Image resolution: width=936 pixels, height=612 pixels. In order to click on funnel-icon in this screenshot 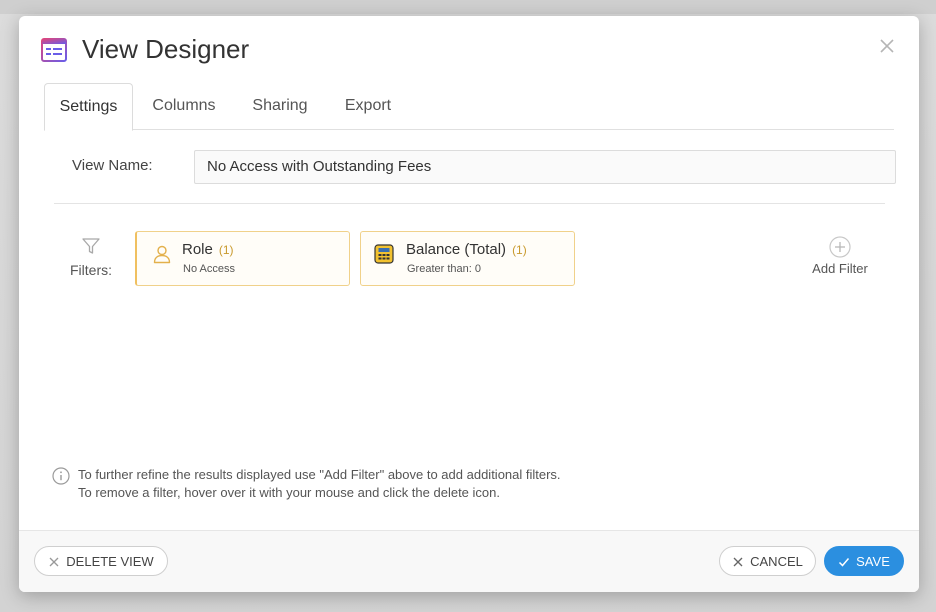, I will do `click(91, 246)`.